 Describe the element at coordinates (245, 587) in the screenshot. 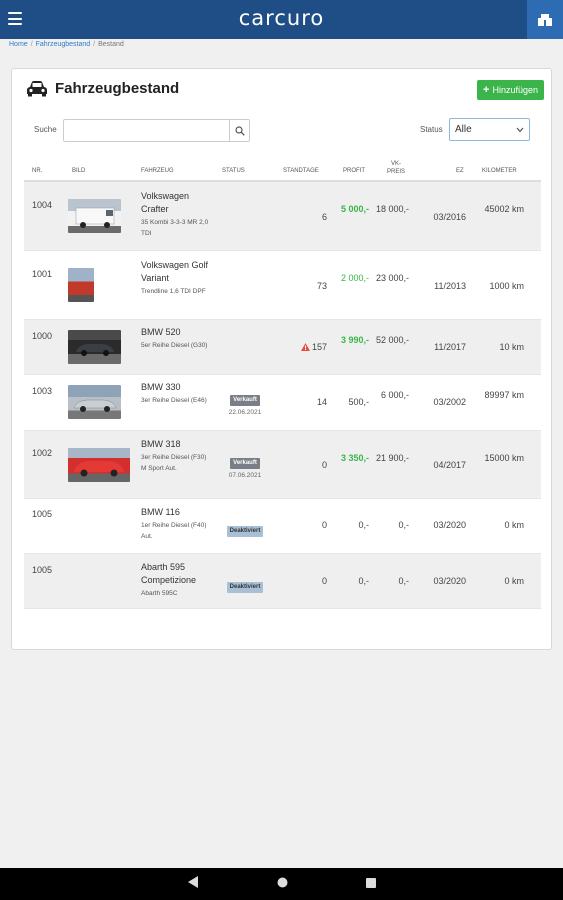

I see `status-badge: Deaktiviert` at that location.